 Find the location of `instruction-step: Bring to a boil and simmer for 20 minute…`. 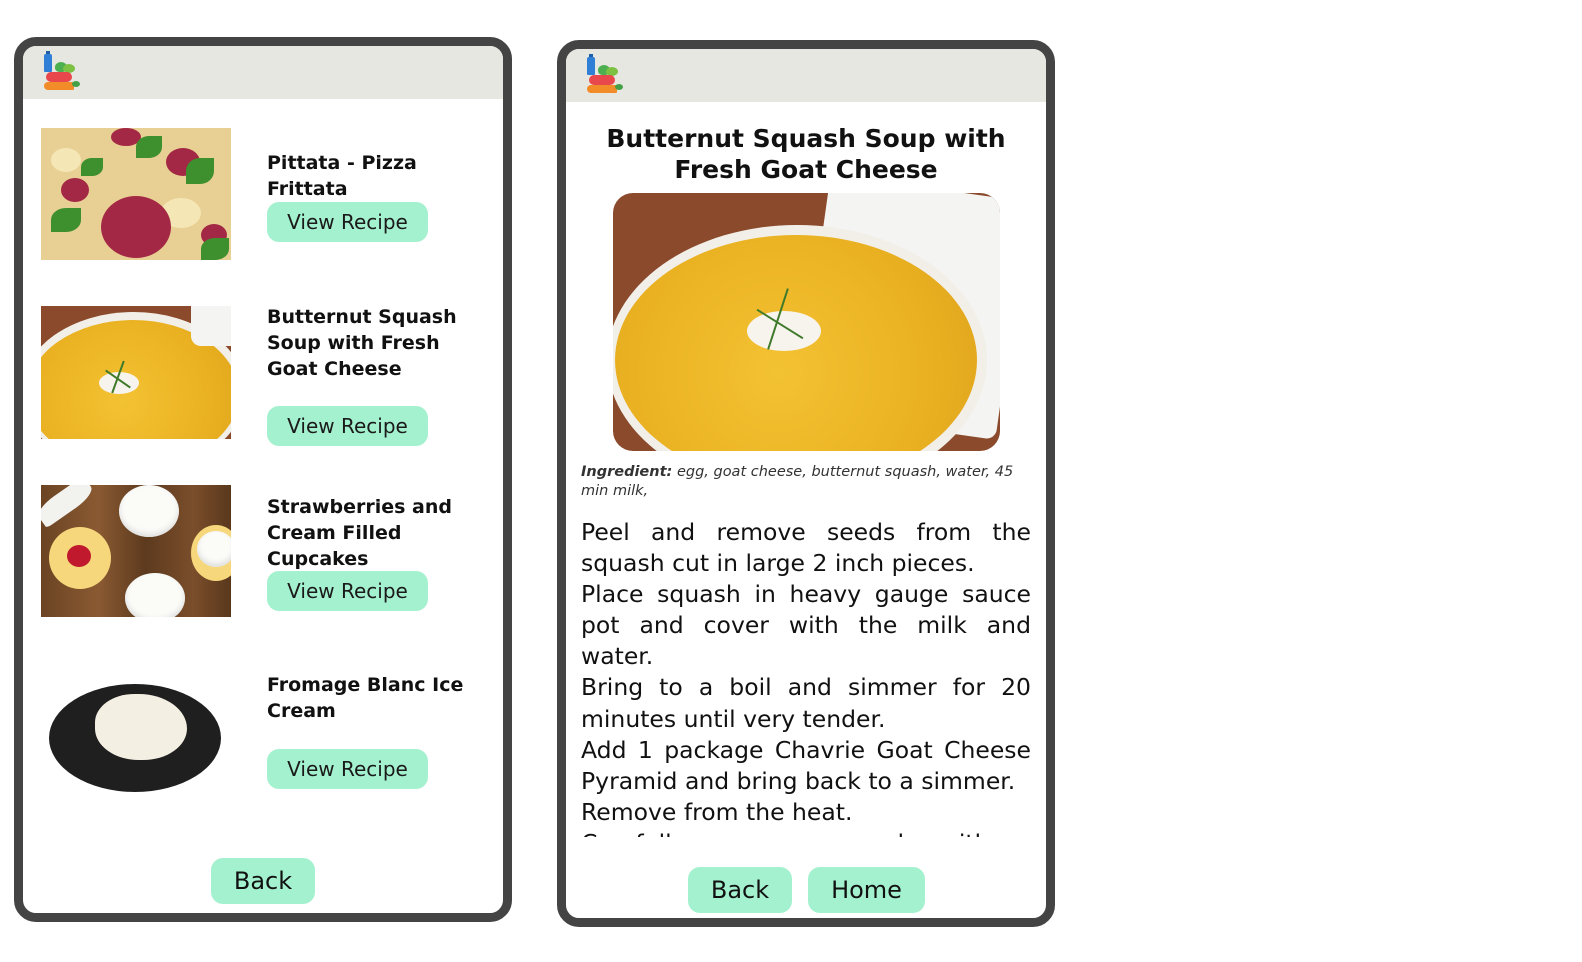

instruction-step: Bring to a boil and simmer for 20 minute… is located at coordinates (806, 703).